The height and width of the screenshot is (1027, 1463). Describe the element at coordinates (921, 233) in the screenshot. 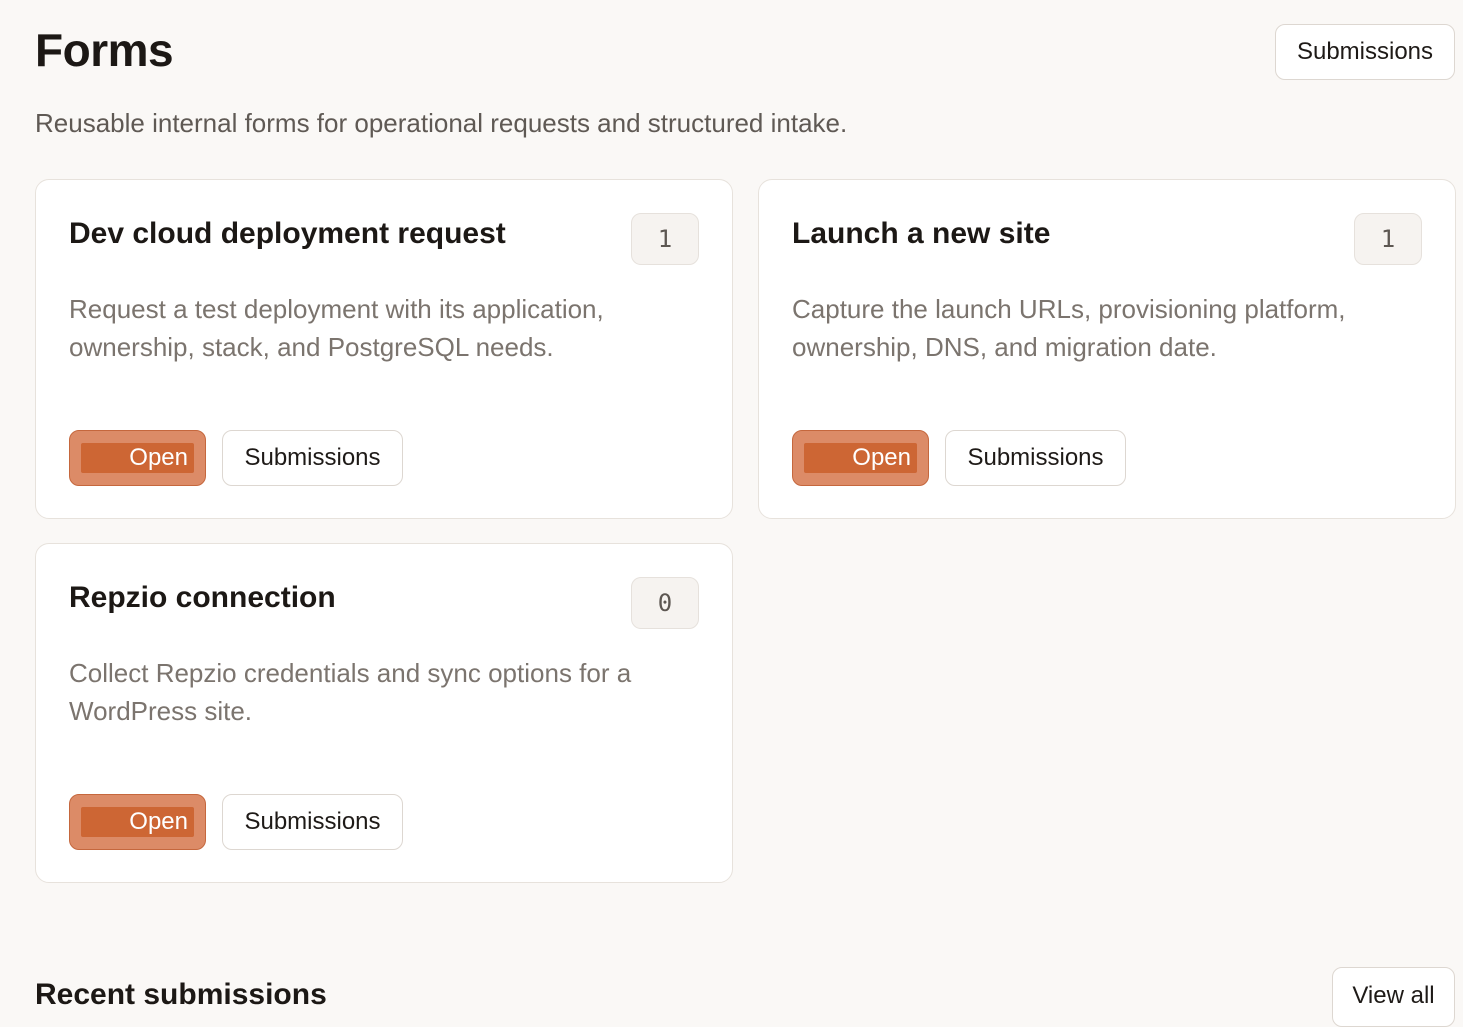

I see `form-card-title: Launch a new site` at that location.